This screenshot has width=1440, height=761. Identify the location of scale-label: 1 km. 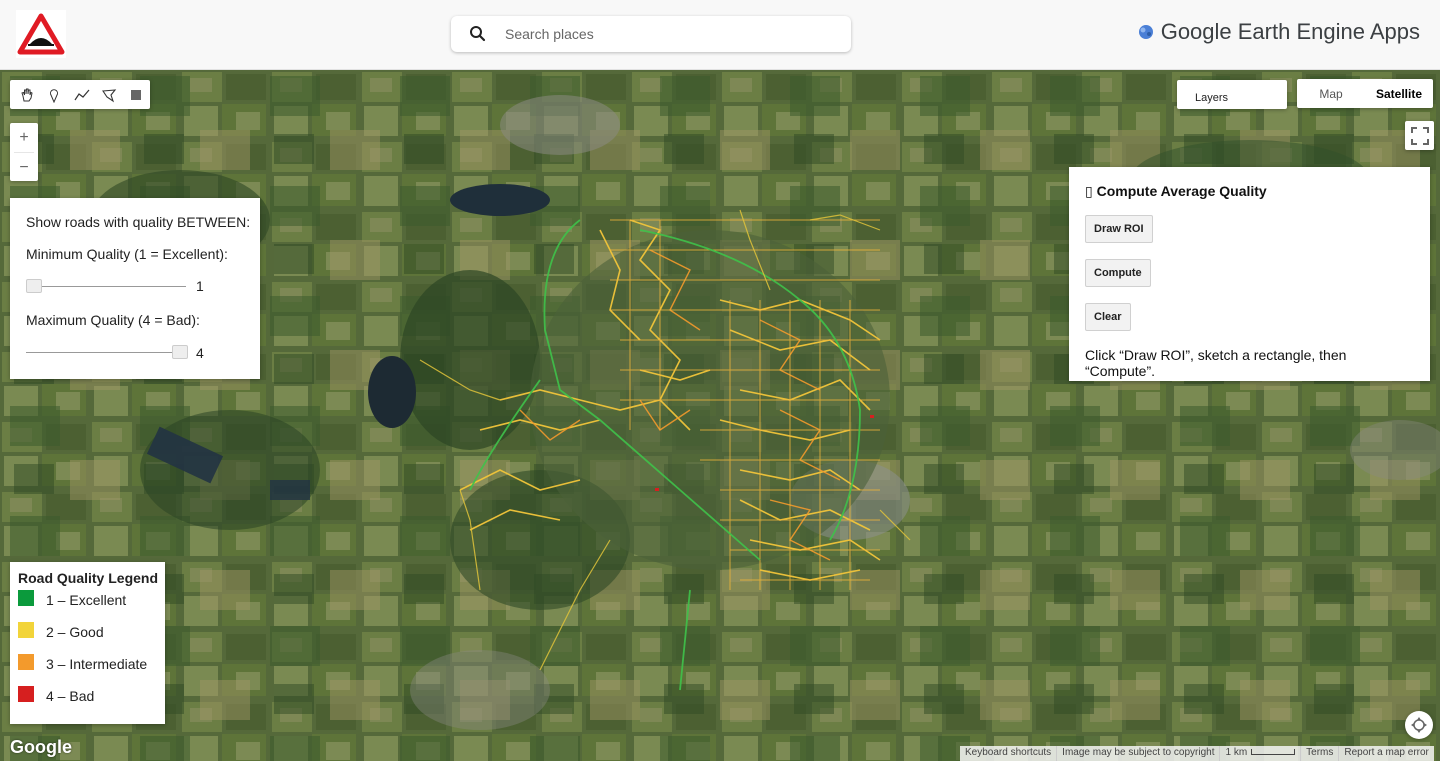
(1236, 752).